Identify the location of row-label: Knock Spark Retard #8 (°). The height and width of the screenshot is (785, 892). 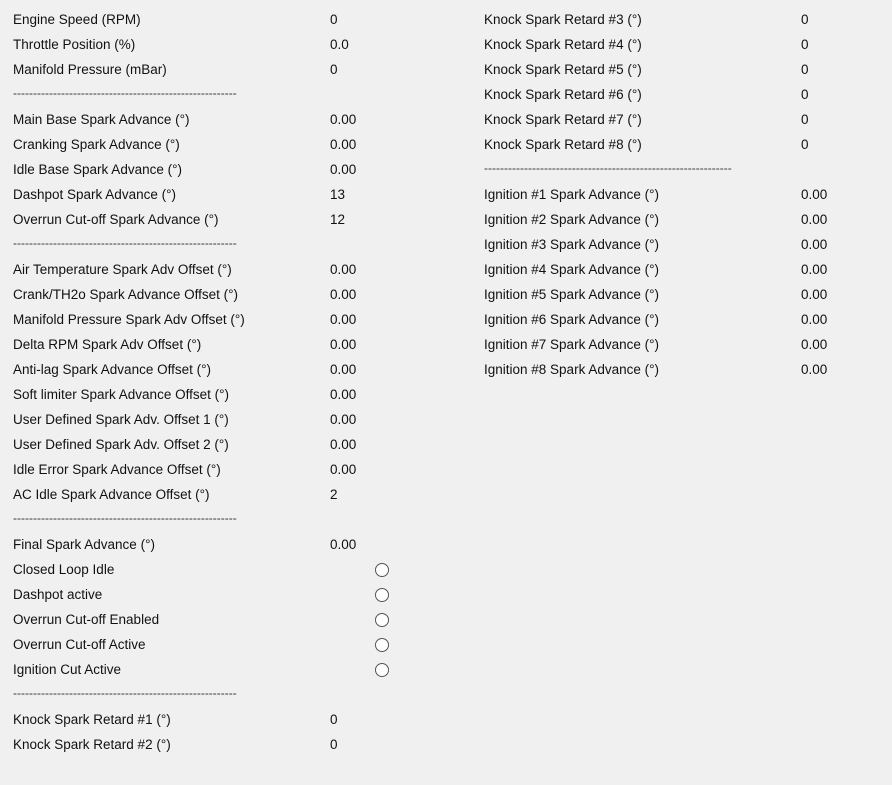
(563, 144).